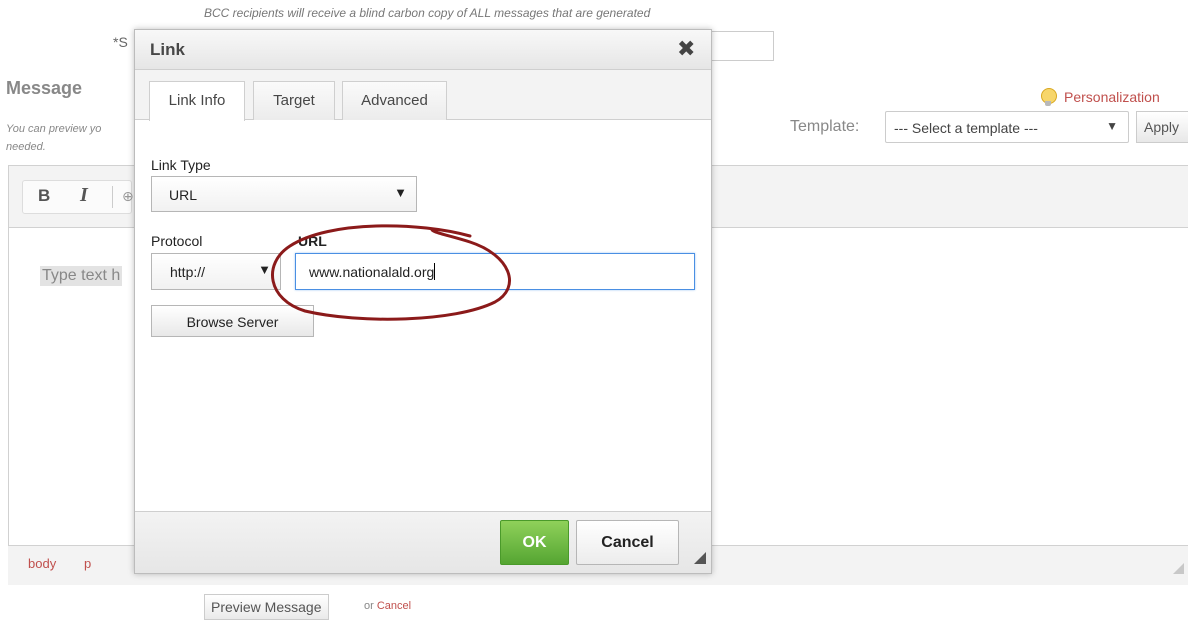 The width and height of the screenshot is (1188, 620). What do you see at coordinates (167, 49) in the screenshot?
I see `dialog-title: Link` at bounding box center [167, 49].